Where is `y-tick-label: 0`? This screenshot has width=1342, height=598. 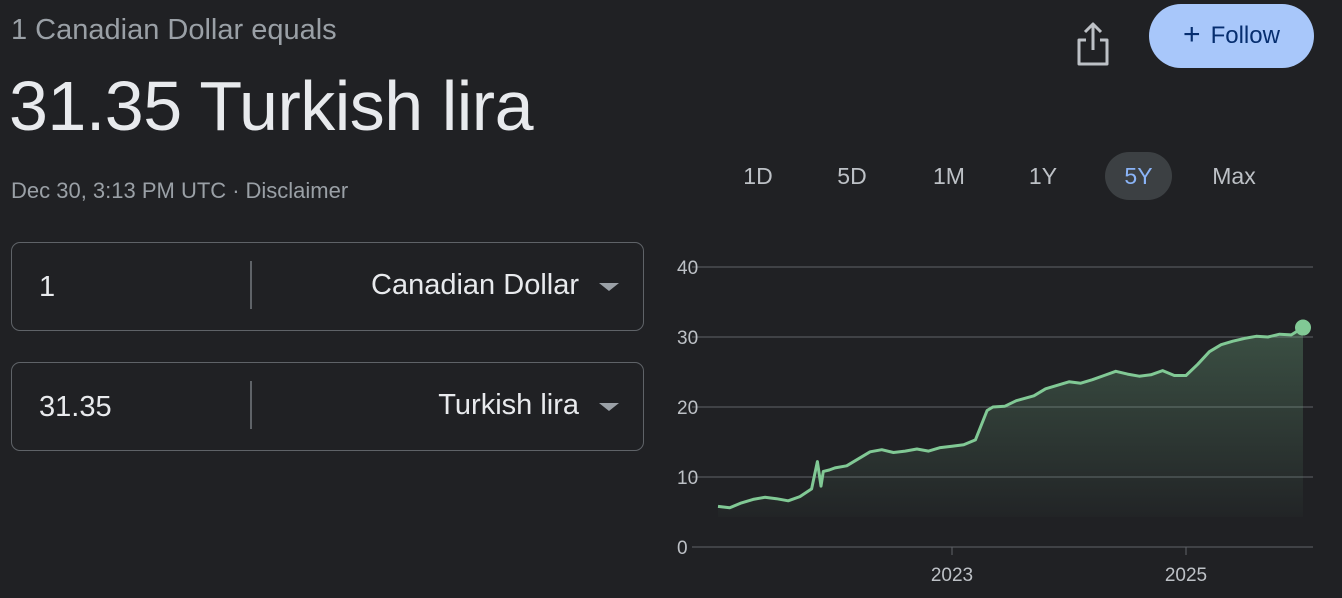
y-tick-label: 0 is located at coordinates (682, 548).